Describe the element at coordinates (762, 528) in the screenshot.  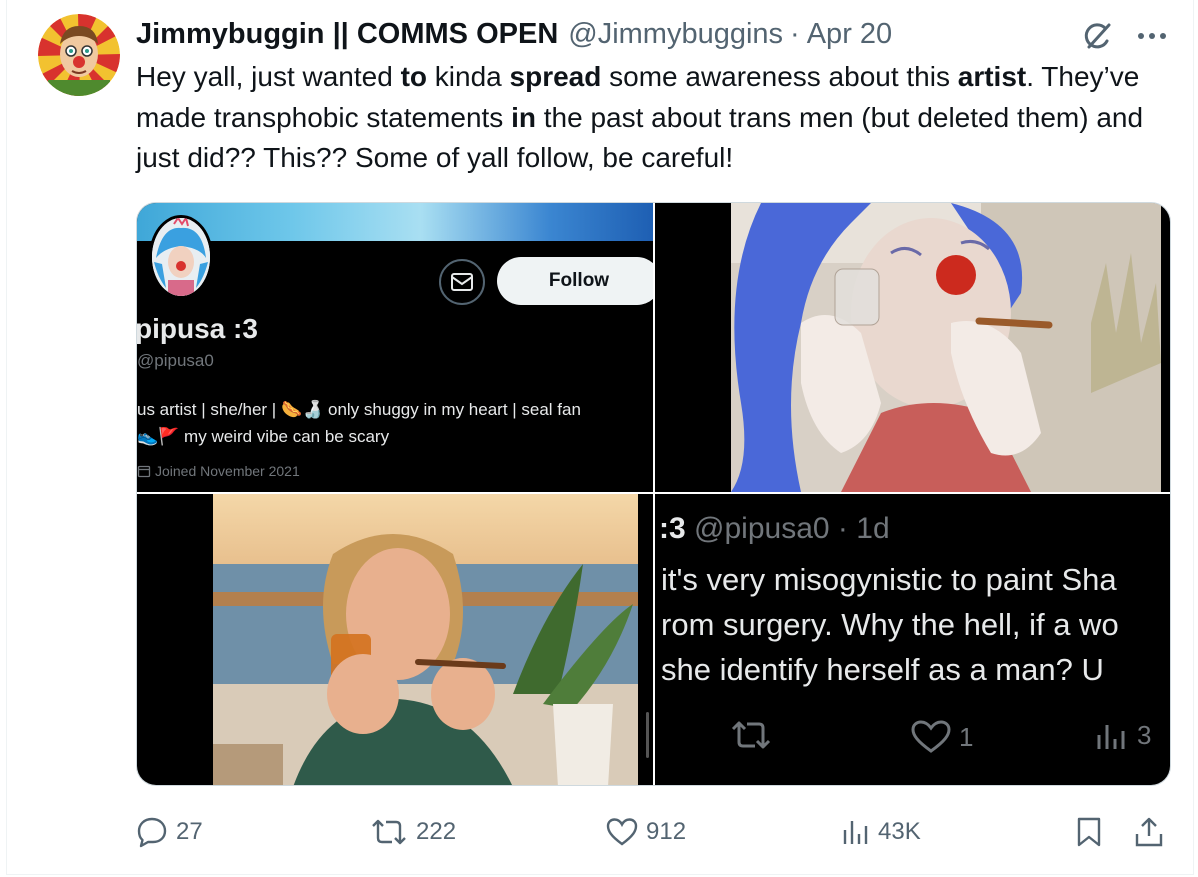
I see `quoted-post-handle: @pipusa0` at that location.